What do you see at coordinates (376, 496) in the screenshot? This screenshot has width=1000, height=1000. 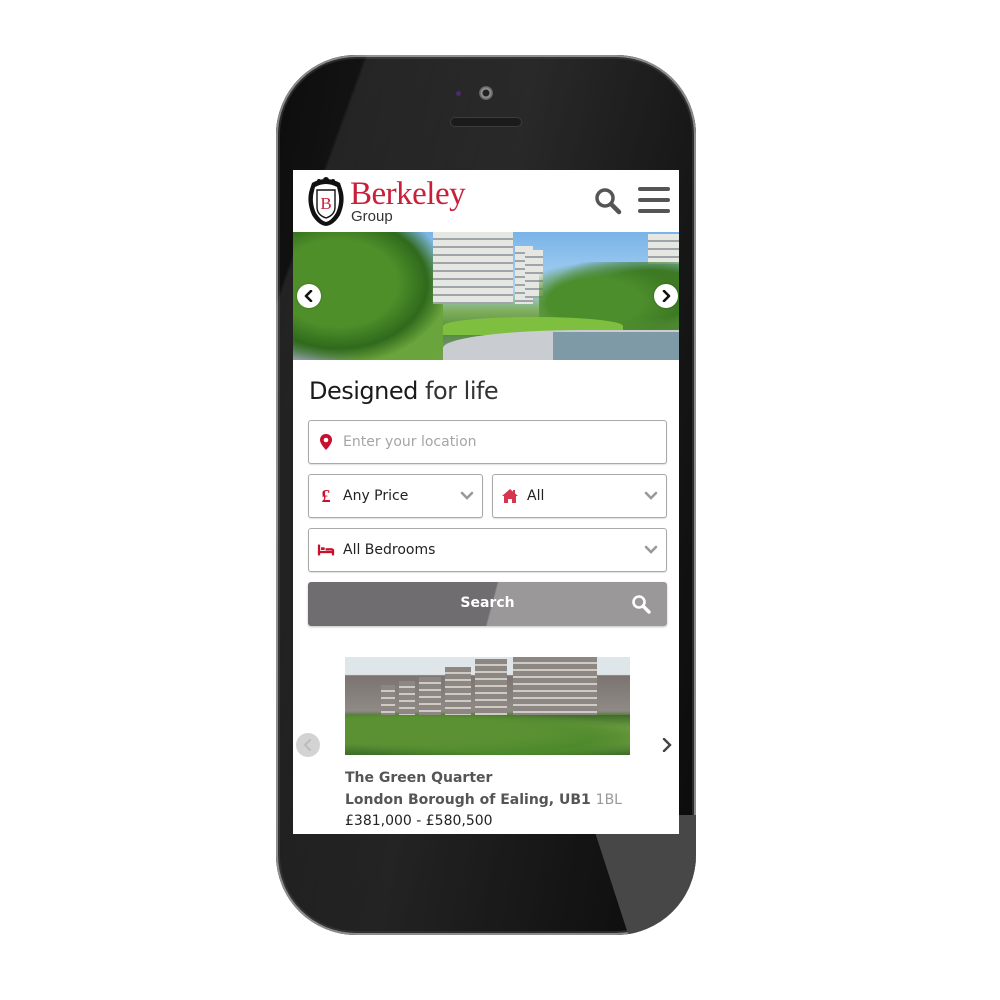 I see `price-selected-value: Any Price` at bounding box center [376, 496].